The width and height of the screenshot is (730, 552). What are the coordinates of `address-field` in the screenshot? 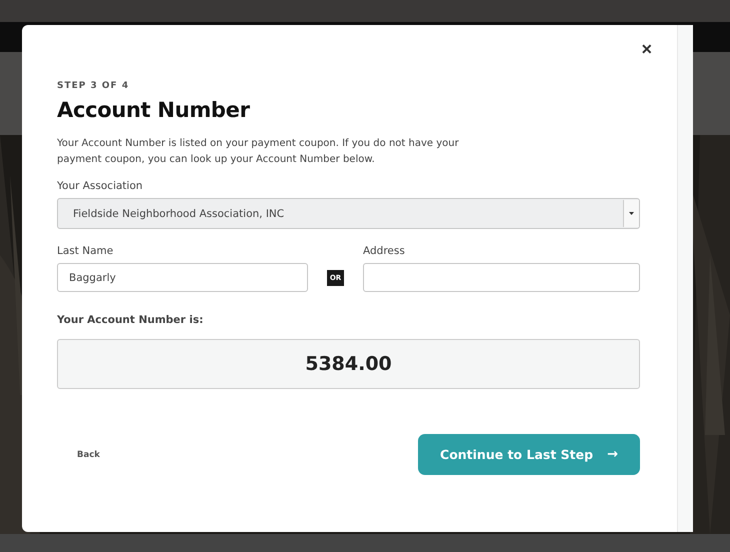 It's located at (501, 277).